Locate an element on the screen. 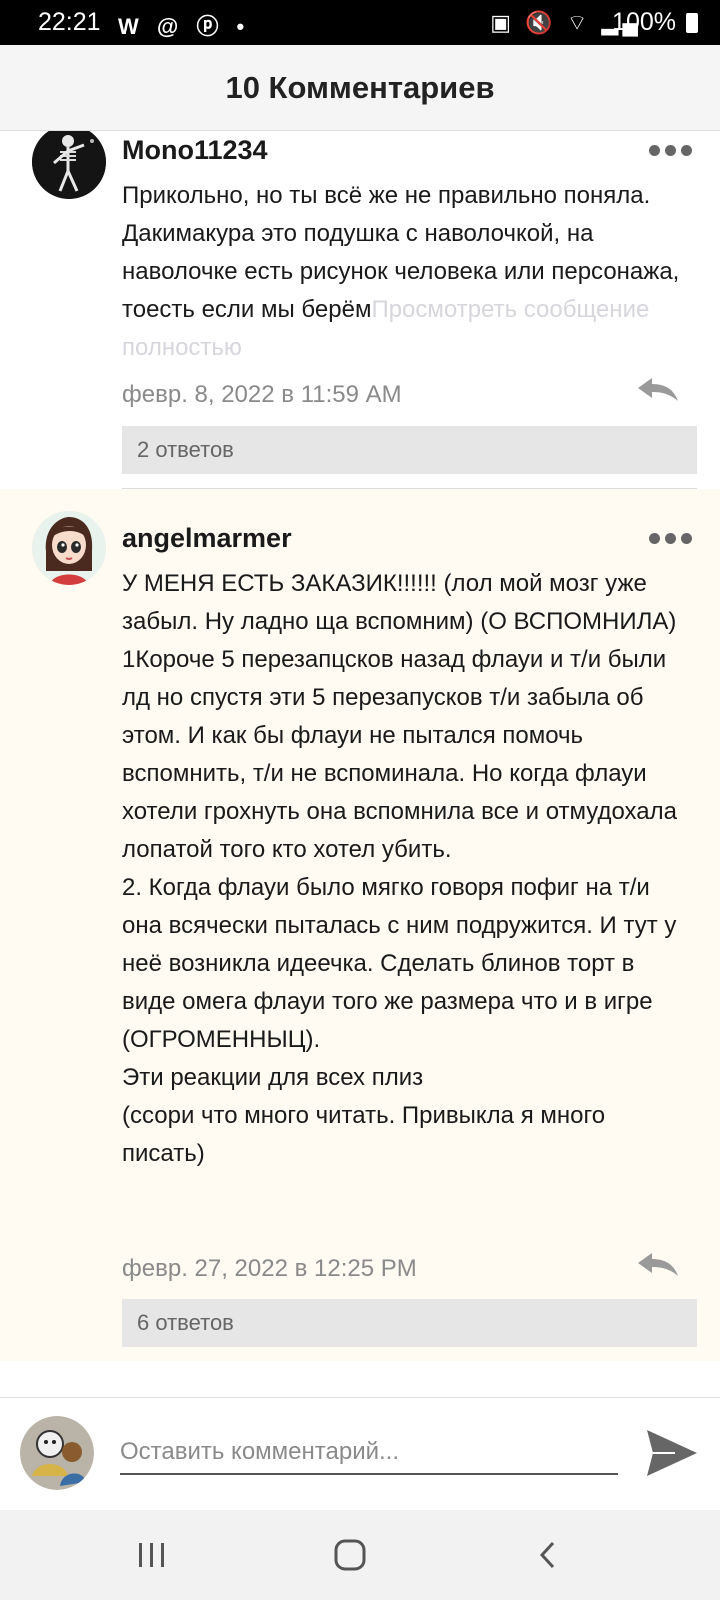 The image size is (720, 1600). send-icon is located at coordinates (672, 1453).